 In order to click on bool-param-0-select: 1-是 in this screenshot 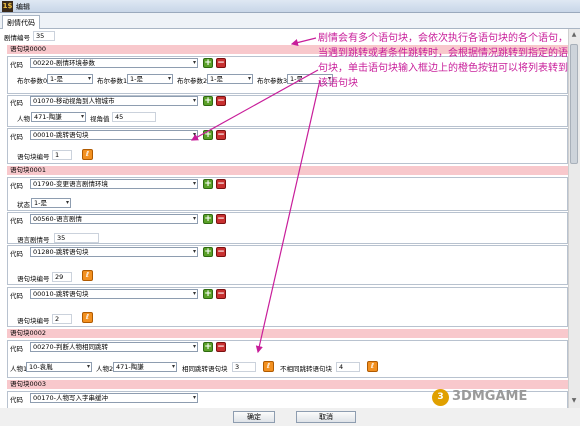, I will do `click(70, 79)`.